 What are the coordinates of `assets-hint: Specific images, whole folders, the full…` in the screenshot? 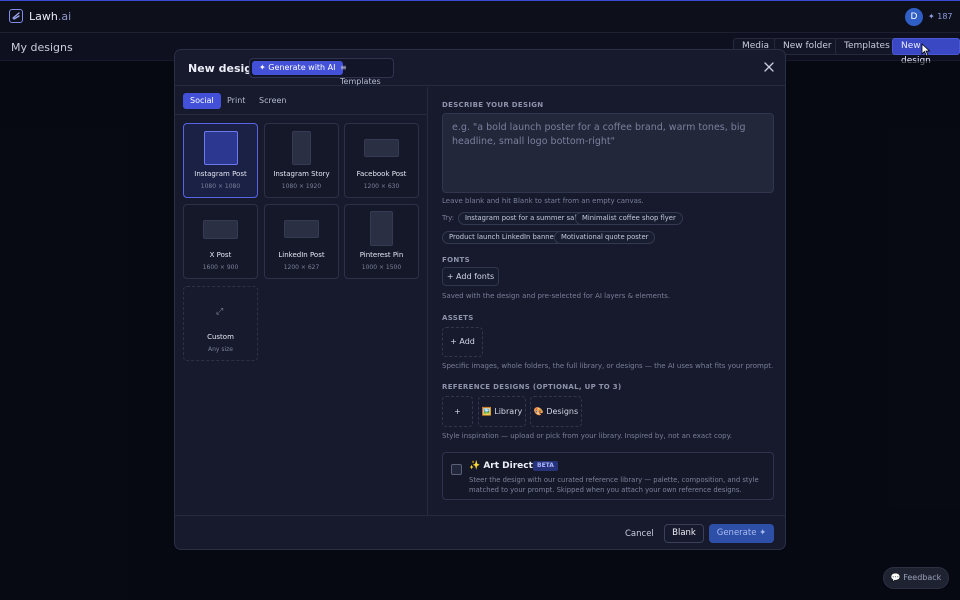 It's located at (608, 366).